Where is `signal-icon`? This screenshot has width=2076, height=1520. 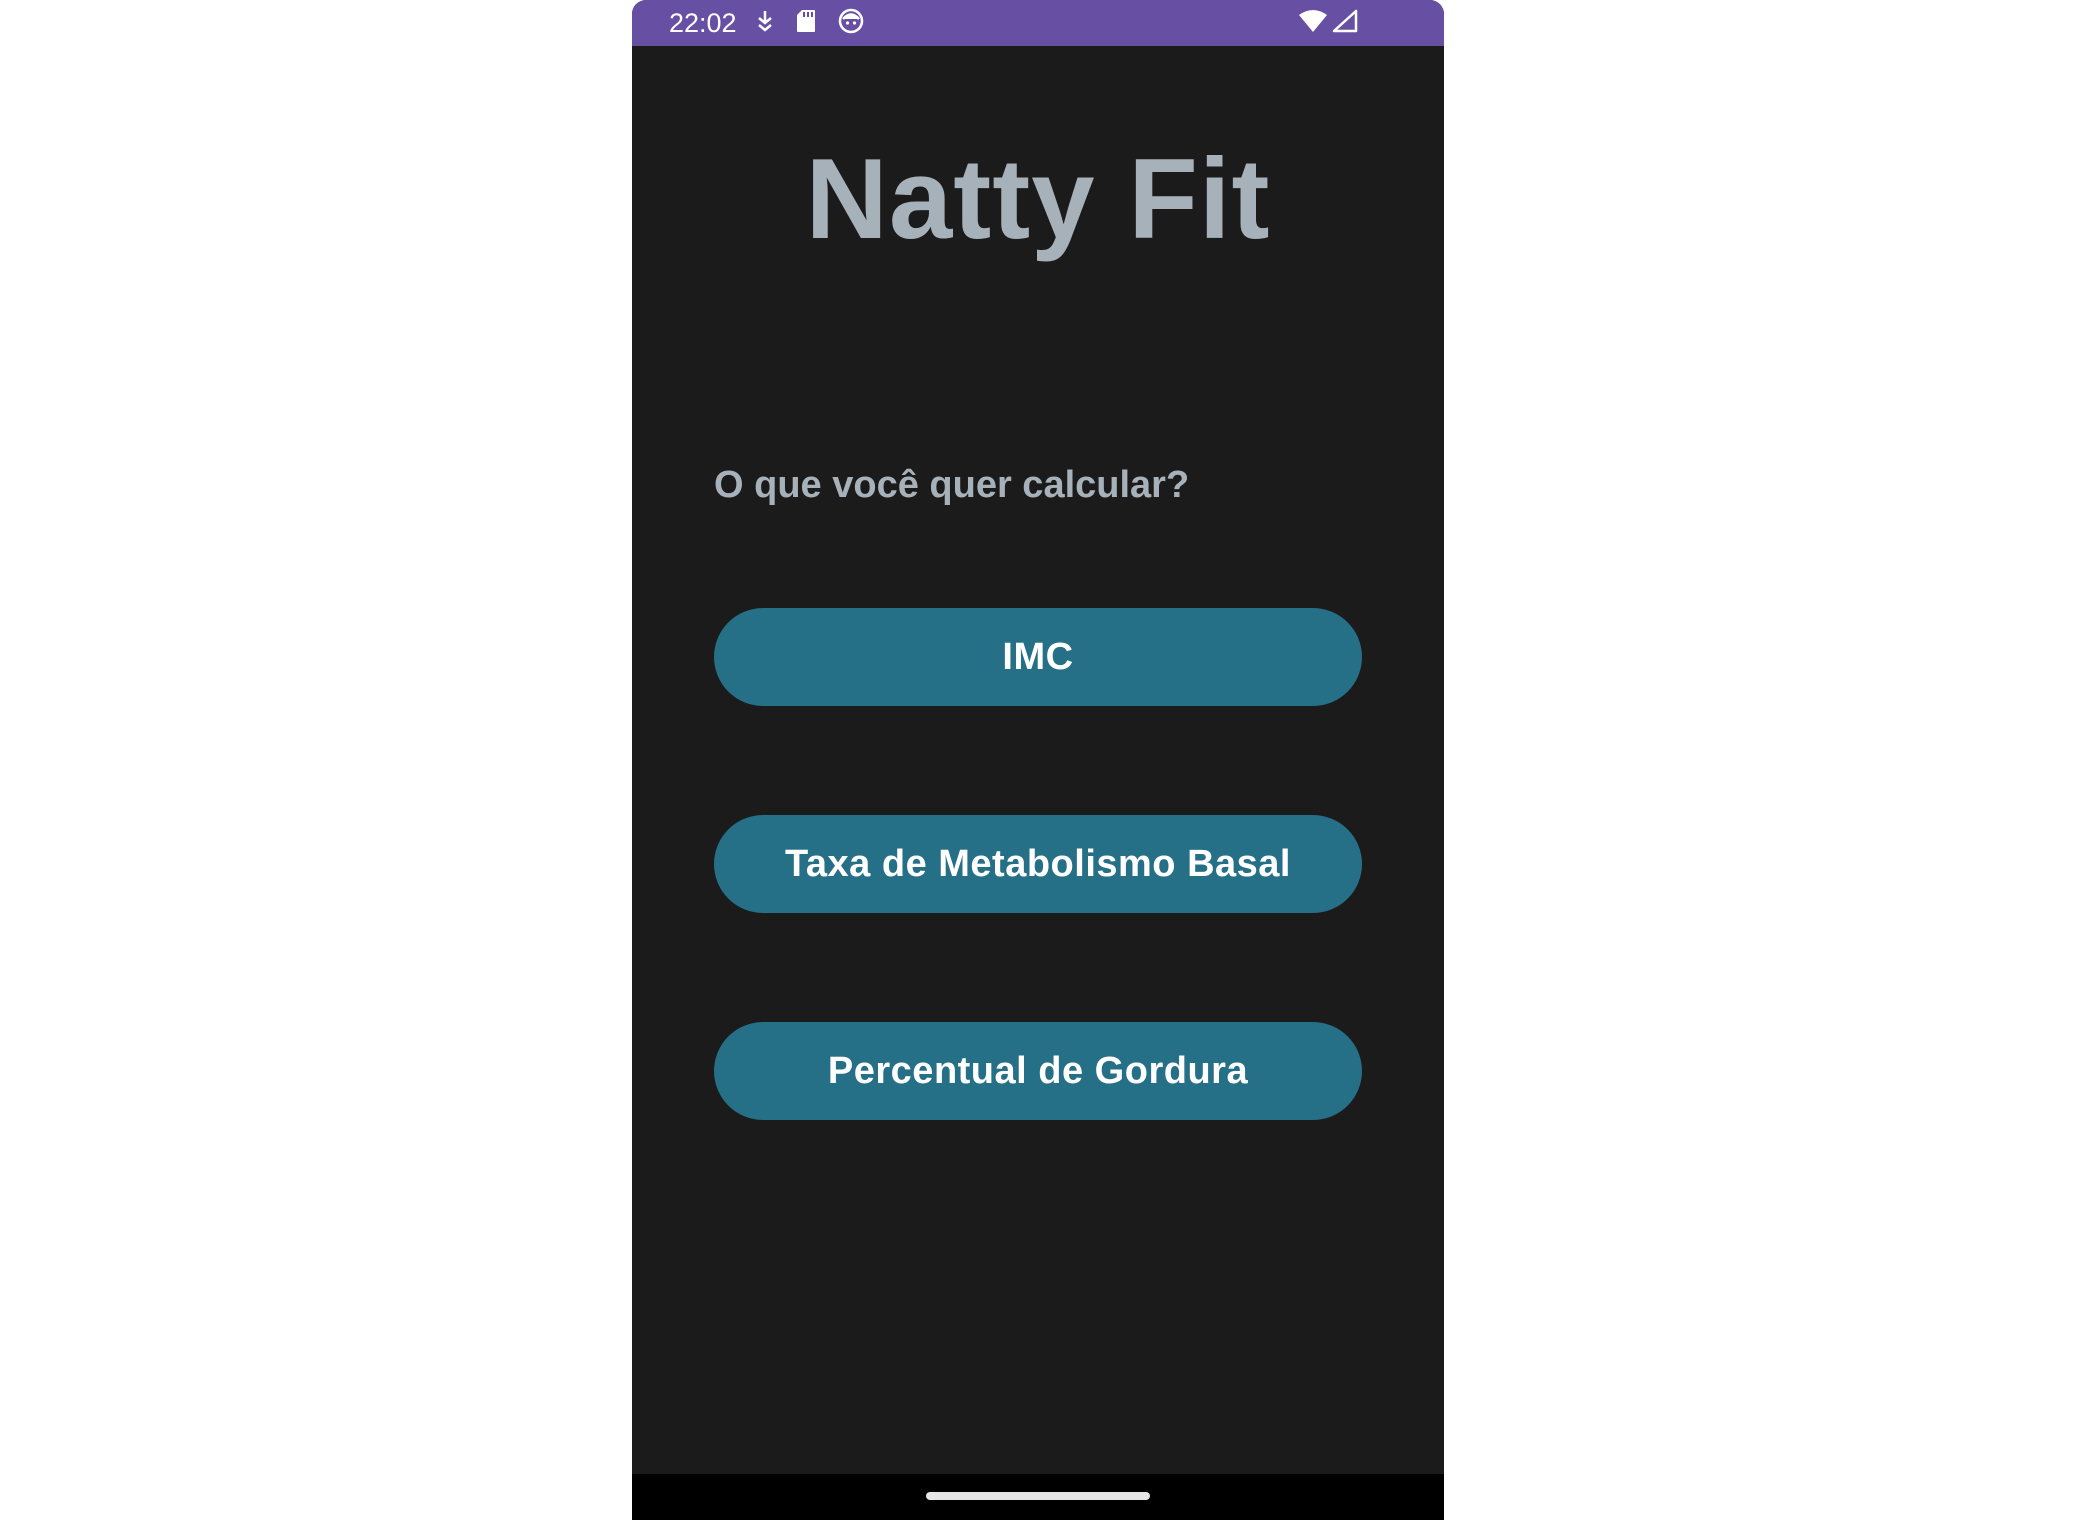 signal-icon is located at coordinates (1345, 23).